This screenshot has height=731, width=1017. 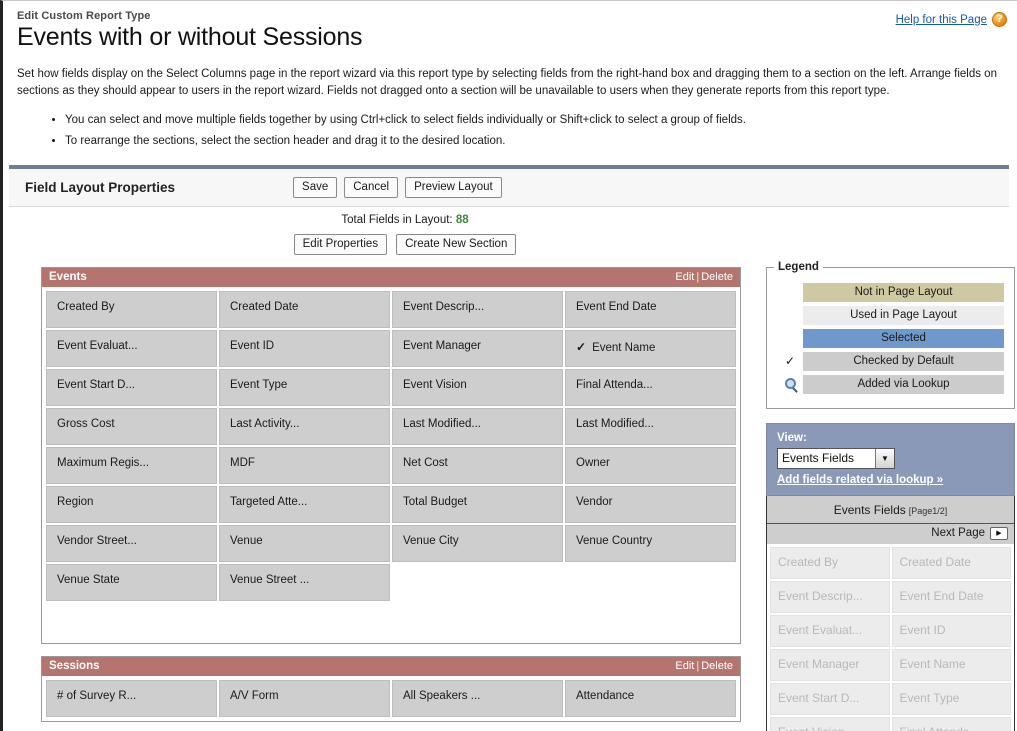 What do you see at coordinates (88, 579) in the screenshot?
I see `section-field-label: Venue State` at bounding box center [88, 579].